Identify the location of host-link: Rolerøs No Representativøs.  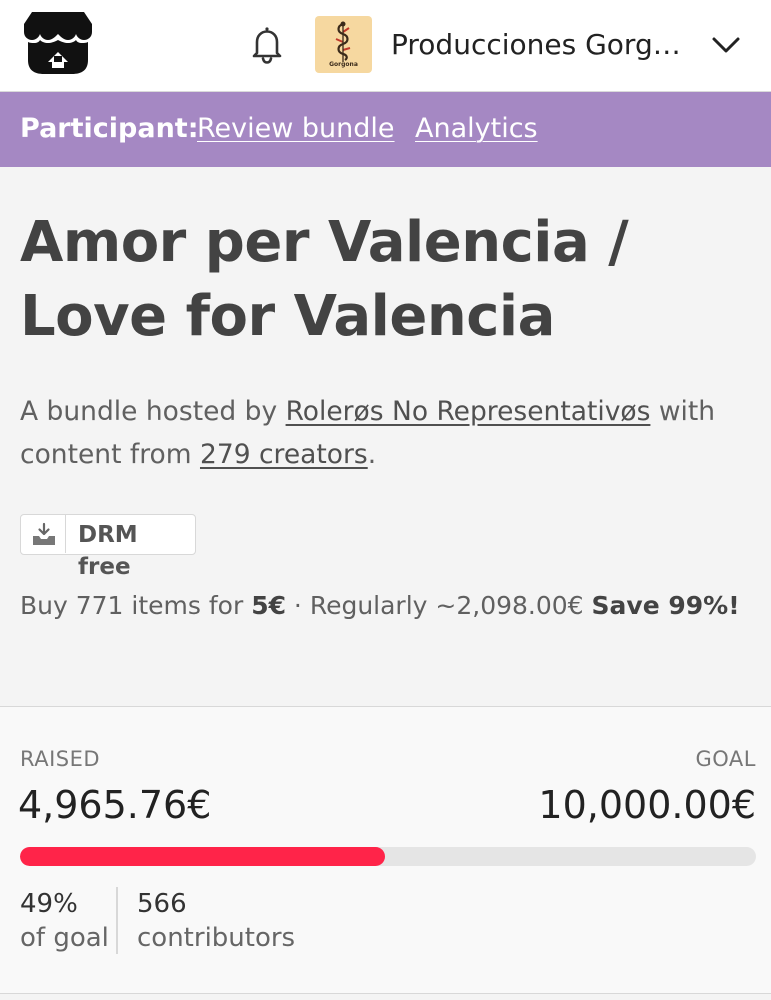
(468, 411).